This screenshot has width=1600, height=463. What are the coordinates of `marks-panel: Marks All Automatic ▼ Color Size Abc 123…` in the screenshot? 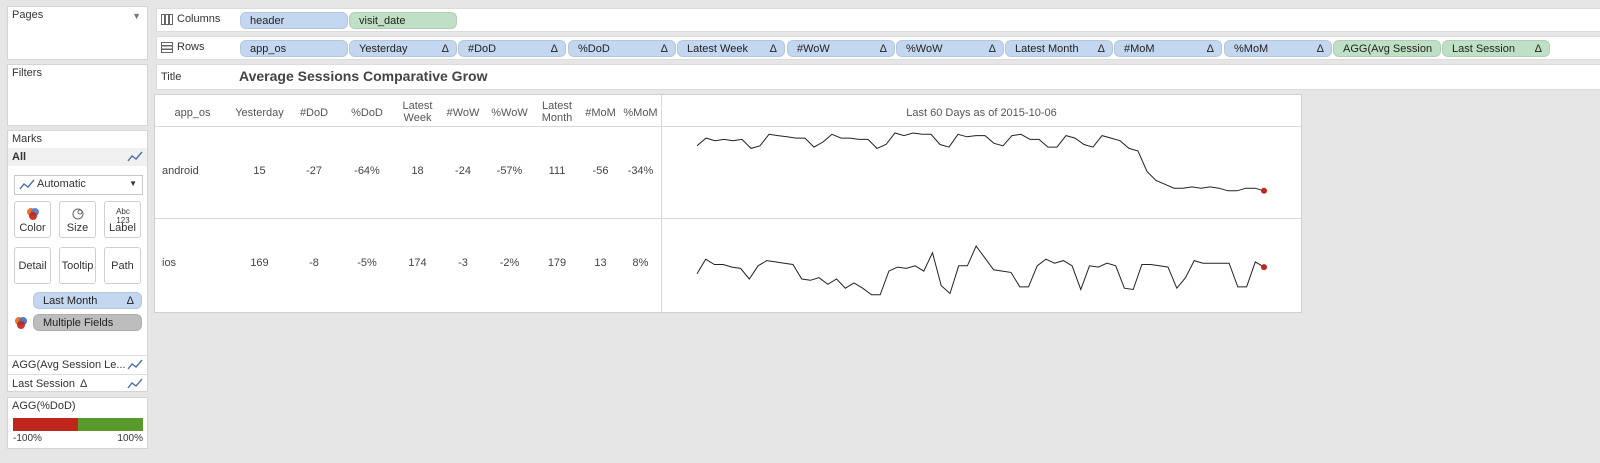 It's located at (77, 261).